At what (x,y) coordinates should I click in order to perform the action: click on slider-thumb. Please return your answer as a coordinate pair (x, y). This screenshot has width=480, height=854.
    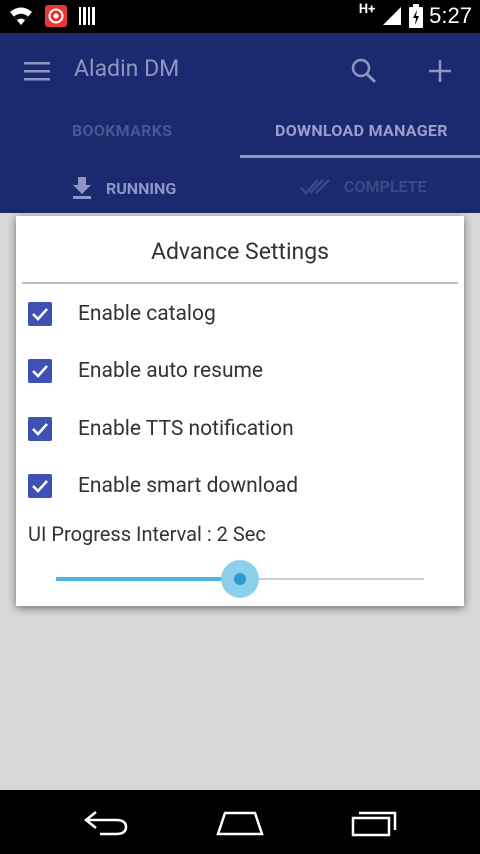
    Looking at the image, I should click on (240, 579).